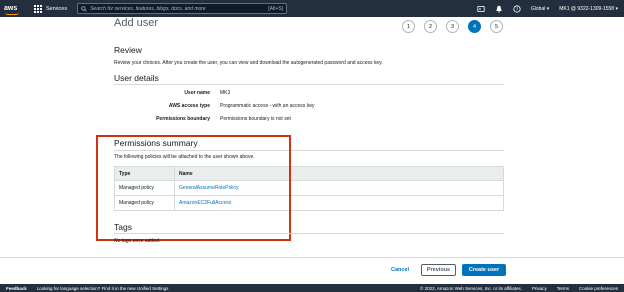 The height and width of the screenshot is (292, 624). I want to click on detail-value: Programmatic access - with an access key, so click(267, 106).